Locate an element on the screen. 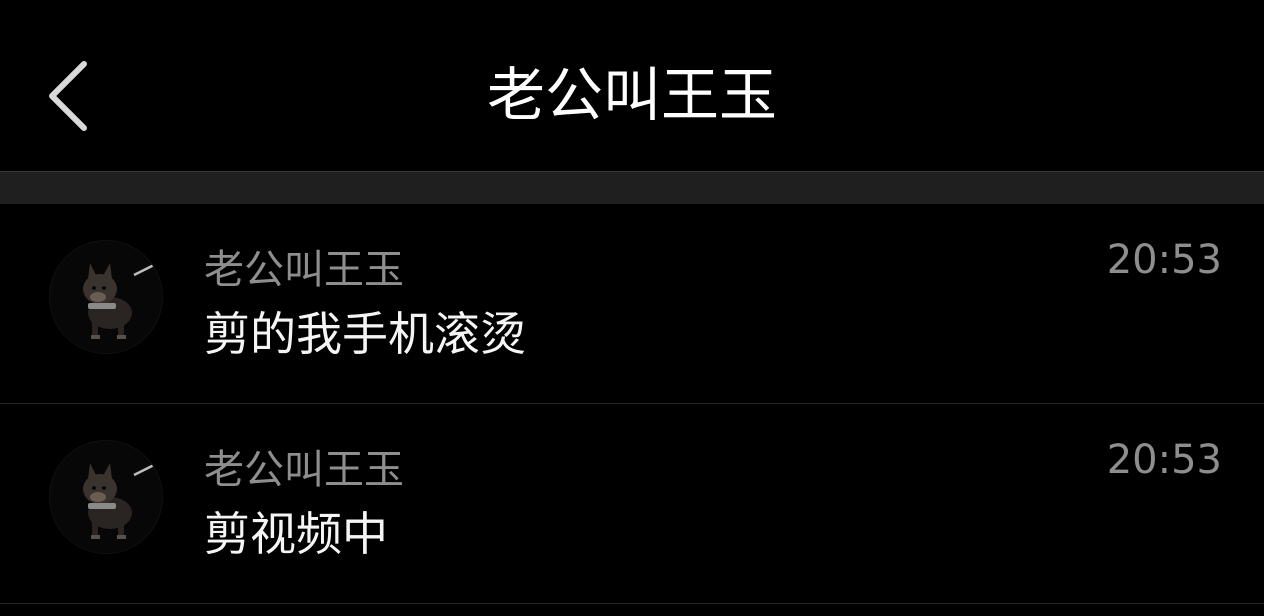 This screenshot has width=1264, height=616. message-preview: 剪的我手机滚烫 is located at coordinates (365, 334).